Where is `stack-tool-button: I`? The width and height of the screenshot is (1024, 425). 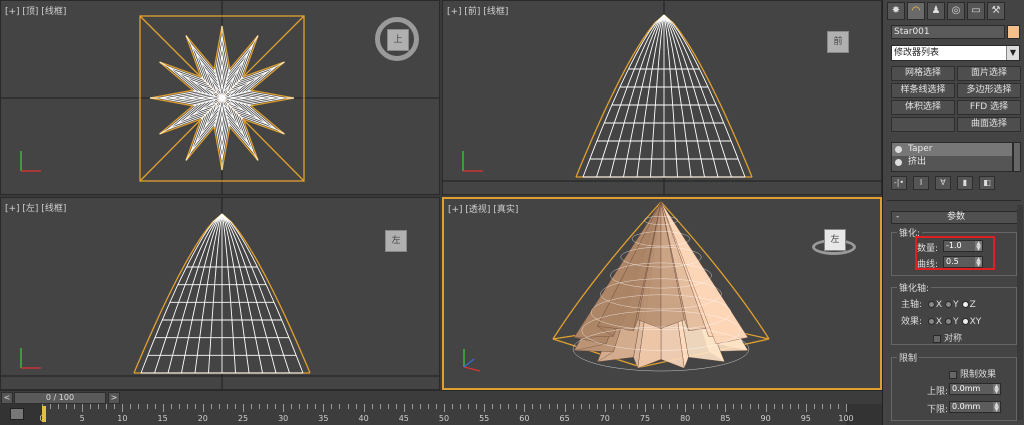
stack-tool-button: I is located at coordinates (921, 183).